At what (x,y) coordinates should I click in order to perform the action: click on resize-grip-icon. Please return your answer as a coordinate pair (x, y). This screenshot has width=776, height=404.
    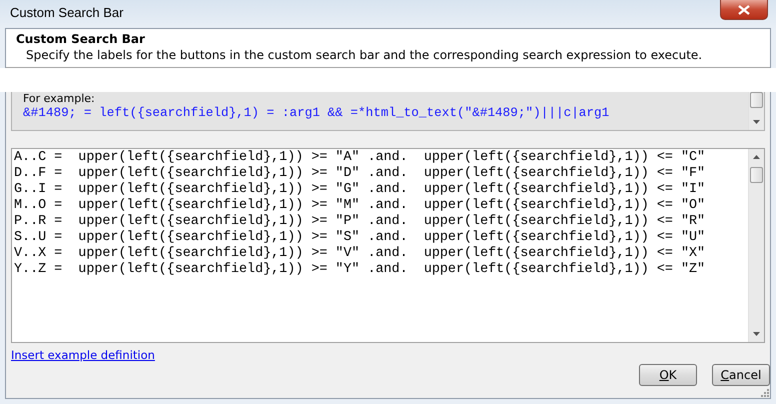
    Looking at the image, I should click on (765, 393).